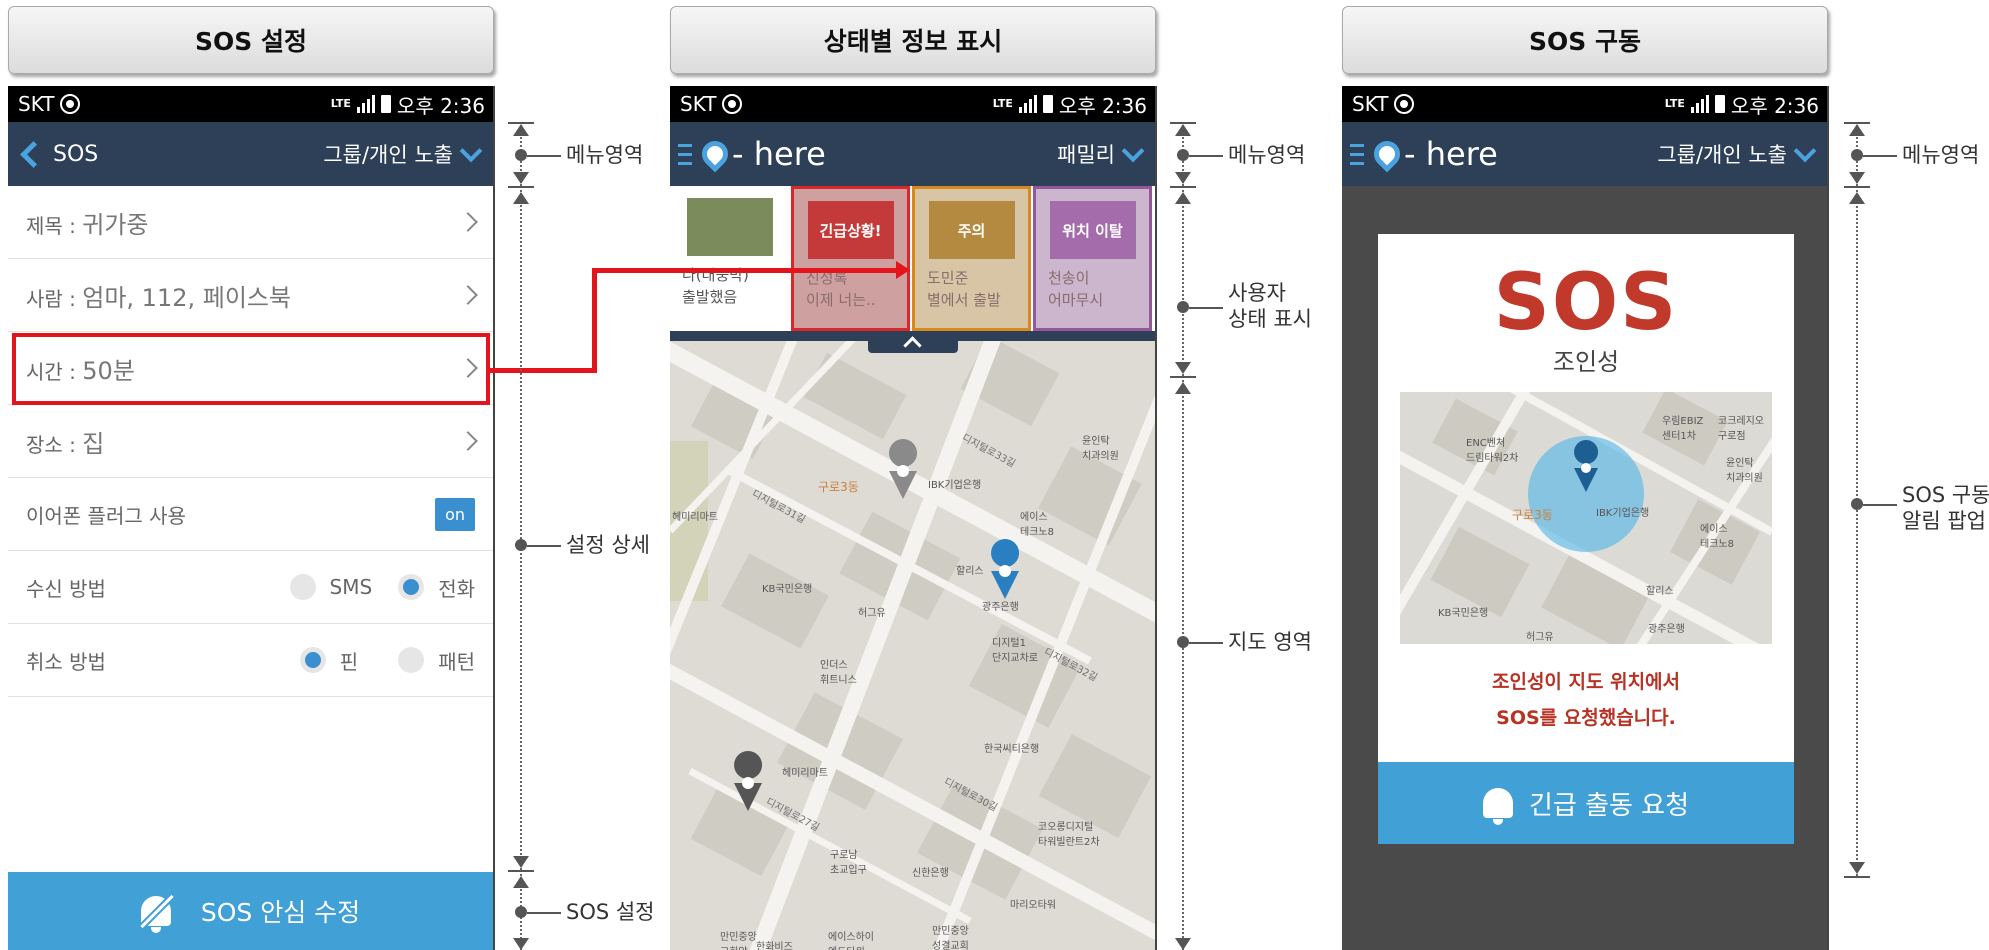  Describe the element at coordinates (1092, 230) in the screenshot. I see `status-badge-leave: 위치 이탈` at that location.